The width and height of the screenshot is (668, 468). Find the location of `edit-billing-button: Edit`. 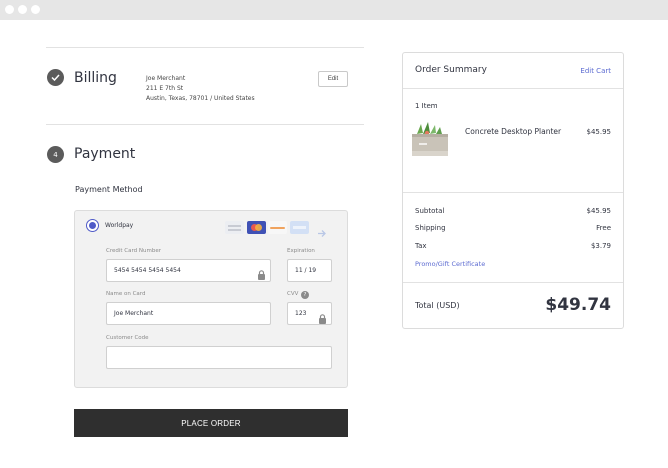

edit-billing-button: Edit is located at coordinates (333, 79).